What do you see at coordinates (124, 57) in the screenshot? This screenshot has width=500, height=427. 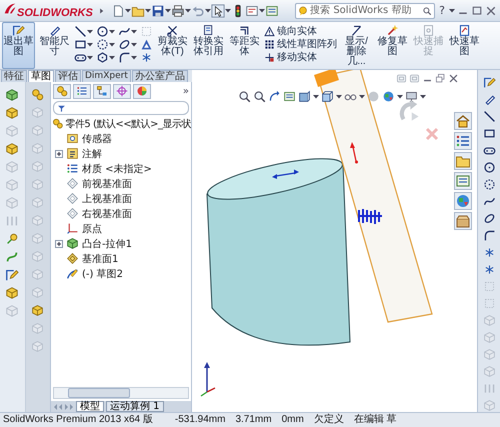 I see `fillet-icon` at bounding box center [124, 57].